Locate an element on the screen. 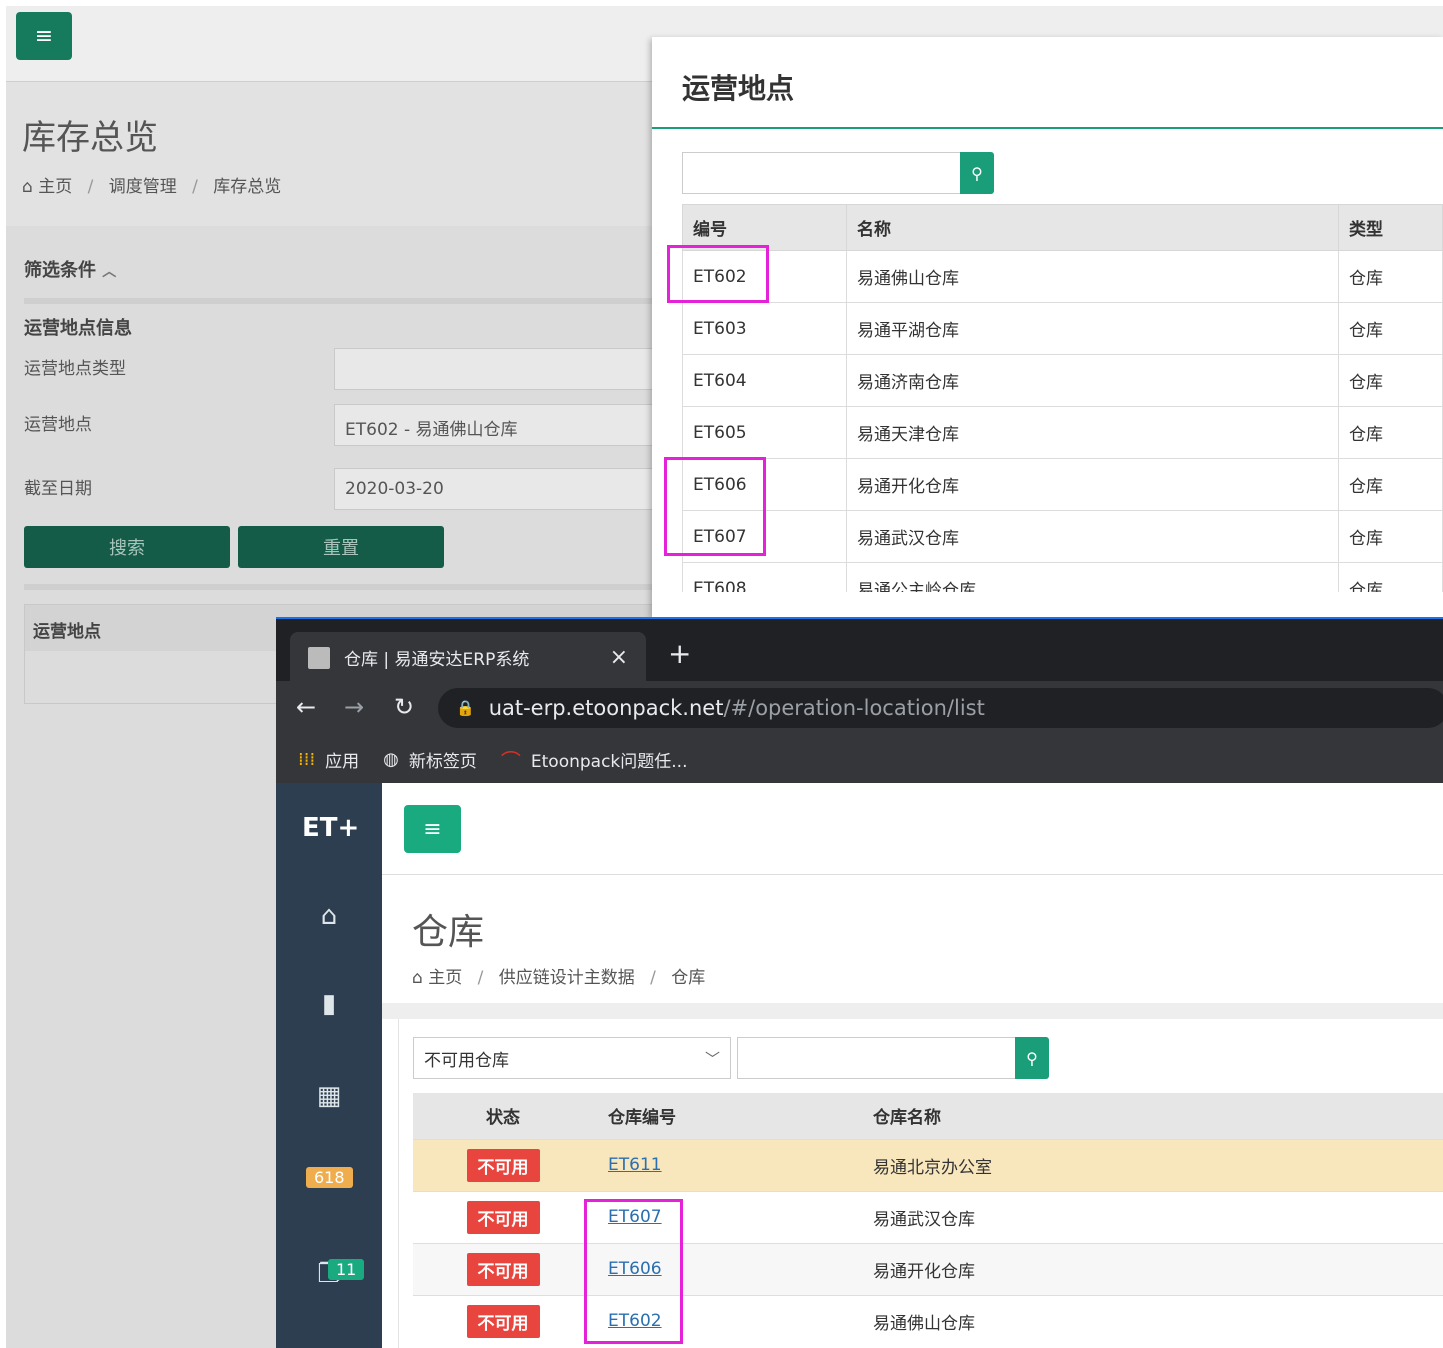  mail-icon: ✉ 618 is located at coordinates (329, 1191).